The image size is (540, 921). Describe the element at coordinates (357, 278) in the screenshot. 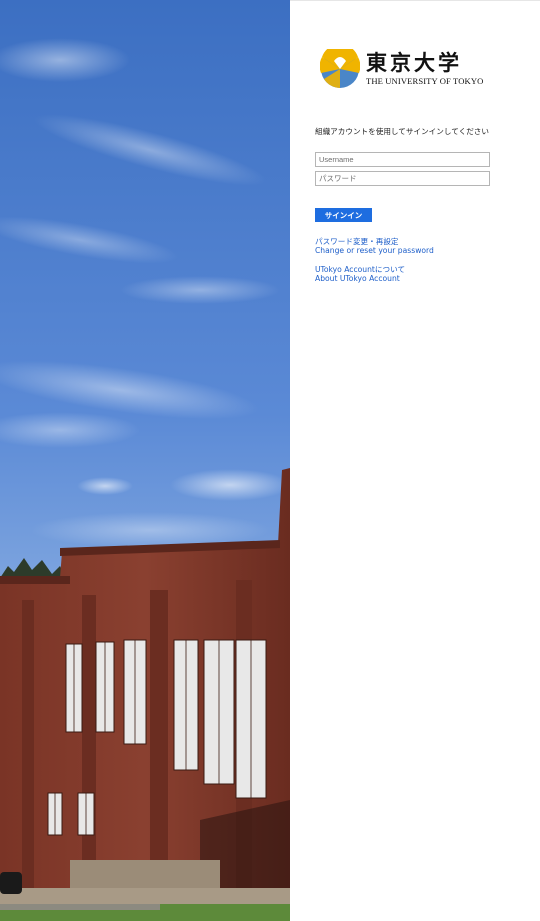

I see `about-account-link-en: About UTokyo Account` at that location.